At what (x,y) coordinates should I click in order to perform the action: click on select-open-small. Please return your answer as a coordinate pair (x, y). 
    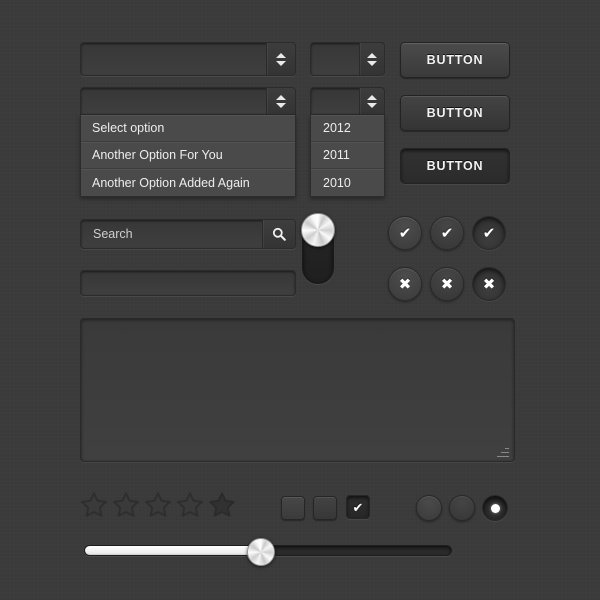
    Looking at the image, I should click on (347, 101).